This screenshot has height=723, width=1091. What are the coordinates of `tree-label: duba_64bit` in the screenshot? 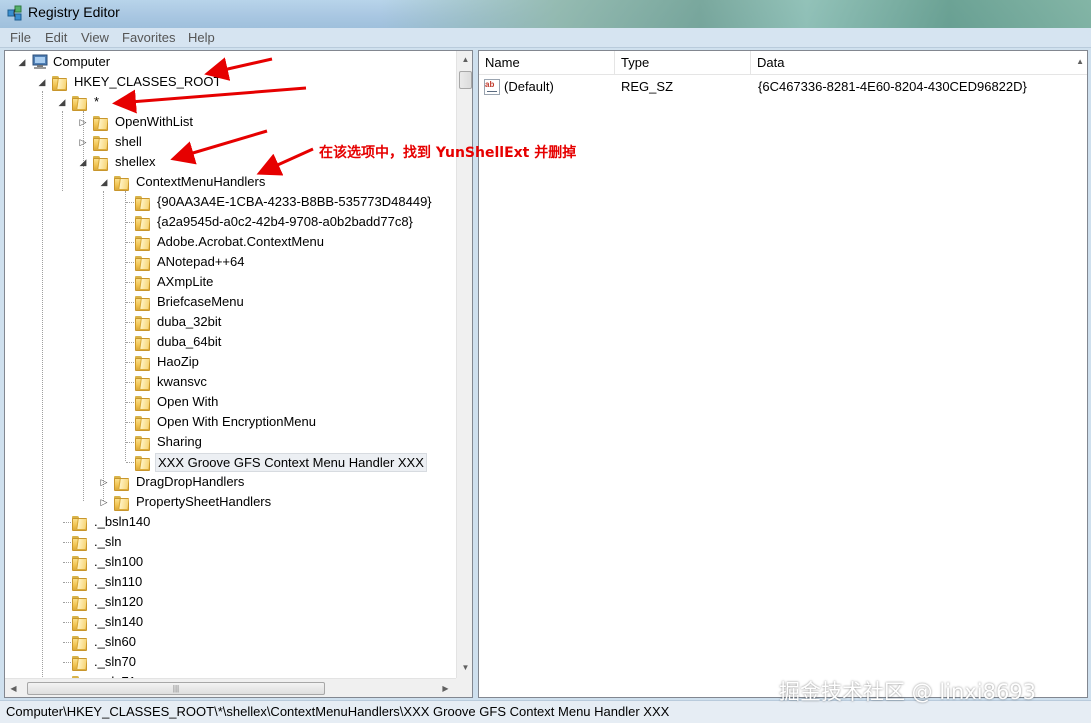 It's located at (189, 341).